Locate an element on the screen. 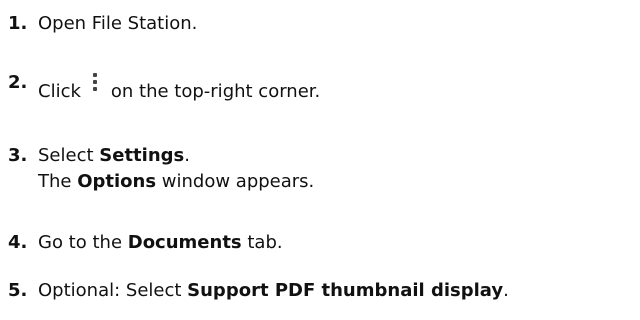 This screenshot has height=320, width=640. step-number: 2. is located at coordinates (18, 82).